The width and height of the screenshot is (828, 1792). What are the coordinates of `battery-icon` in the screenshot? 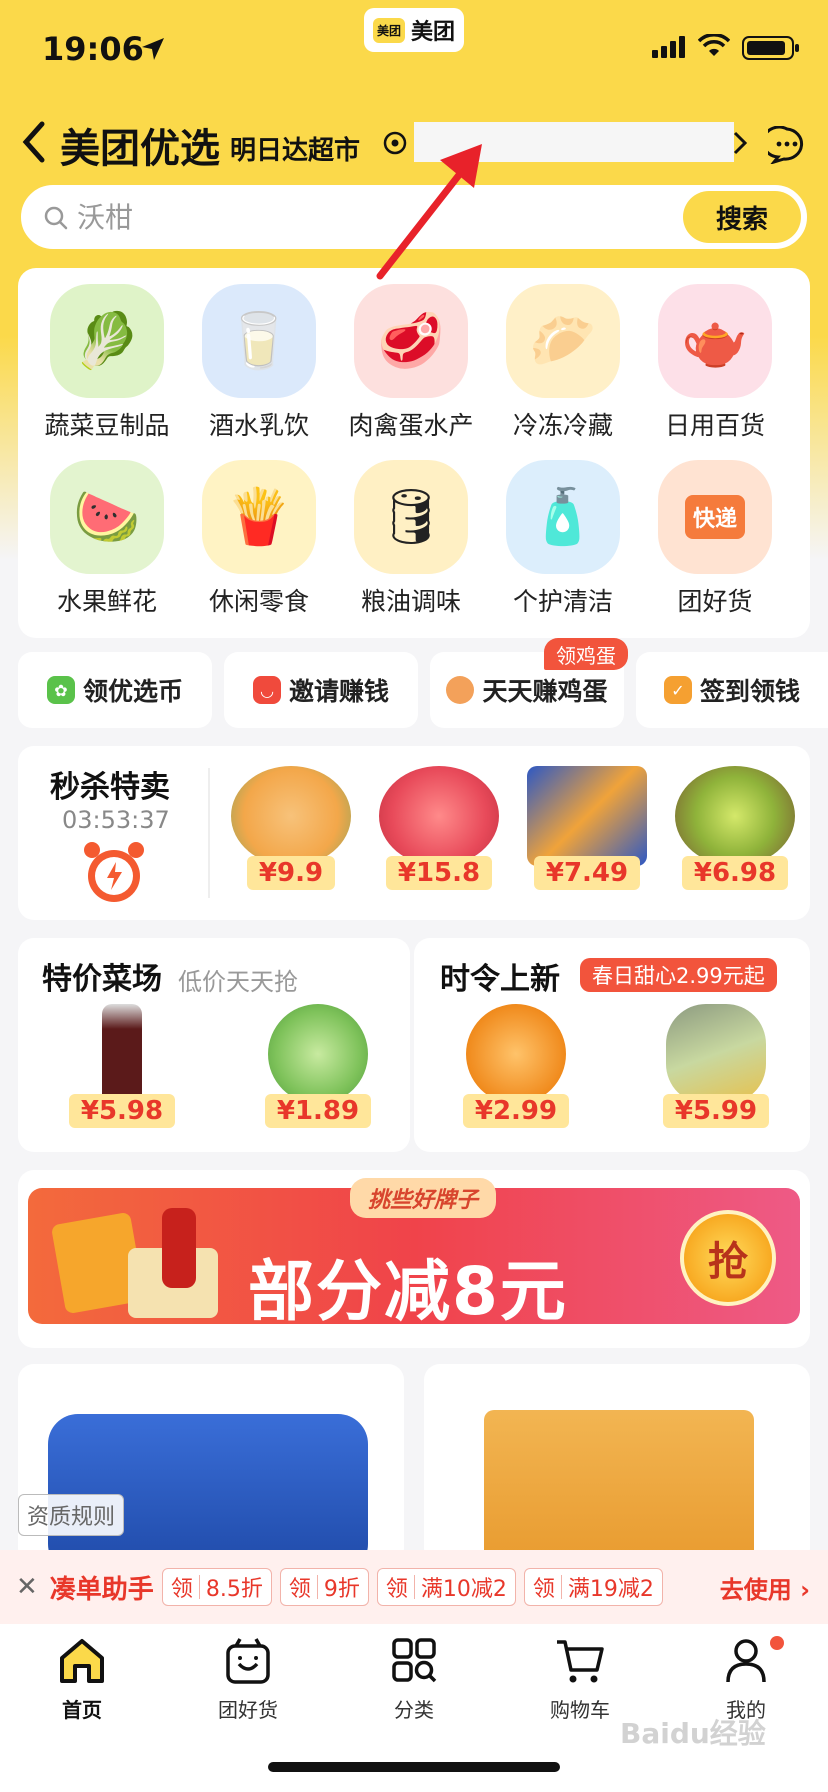 It's located at (770, 48).